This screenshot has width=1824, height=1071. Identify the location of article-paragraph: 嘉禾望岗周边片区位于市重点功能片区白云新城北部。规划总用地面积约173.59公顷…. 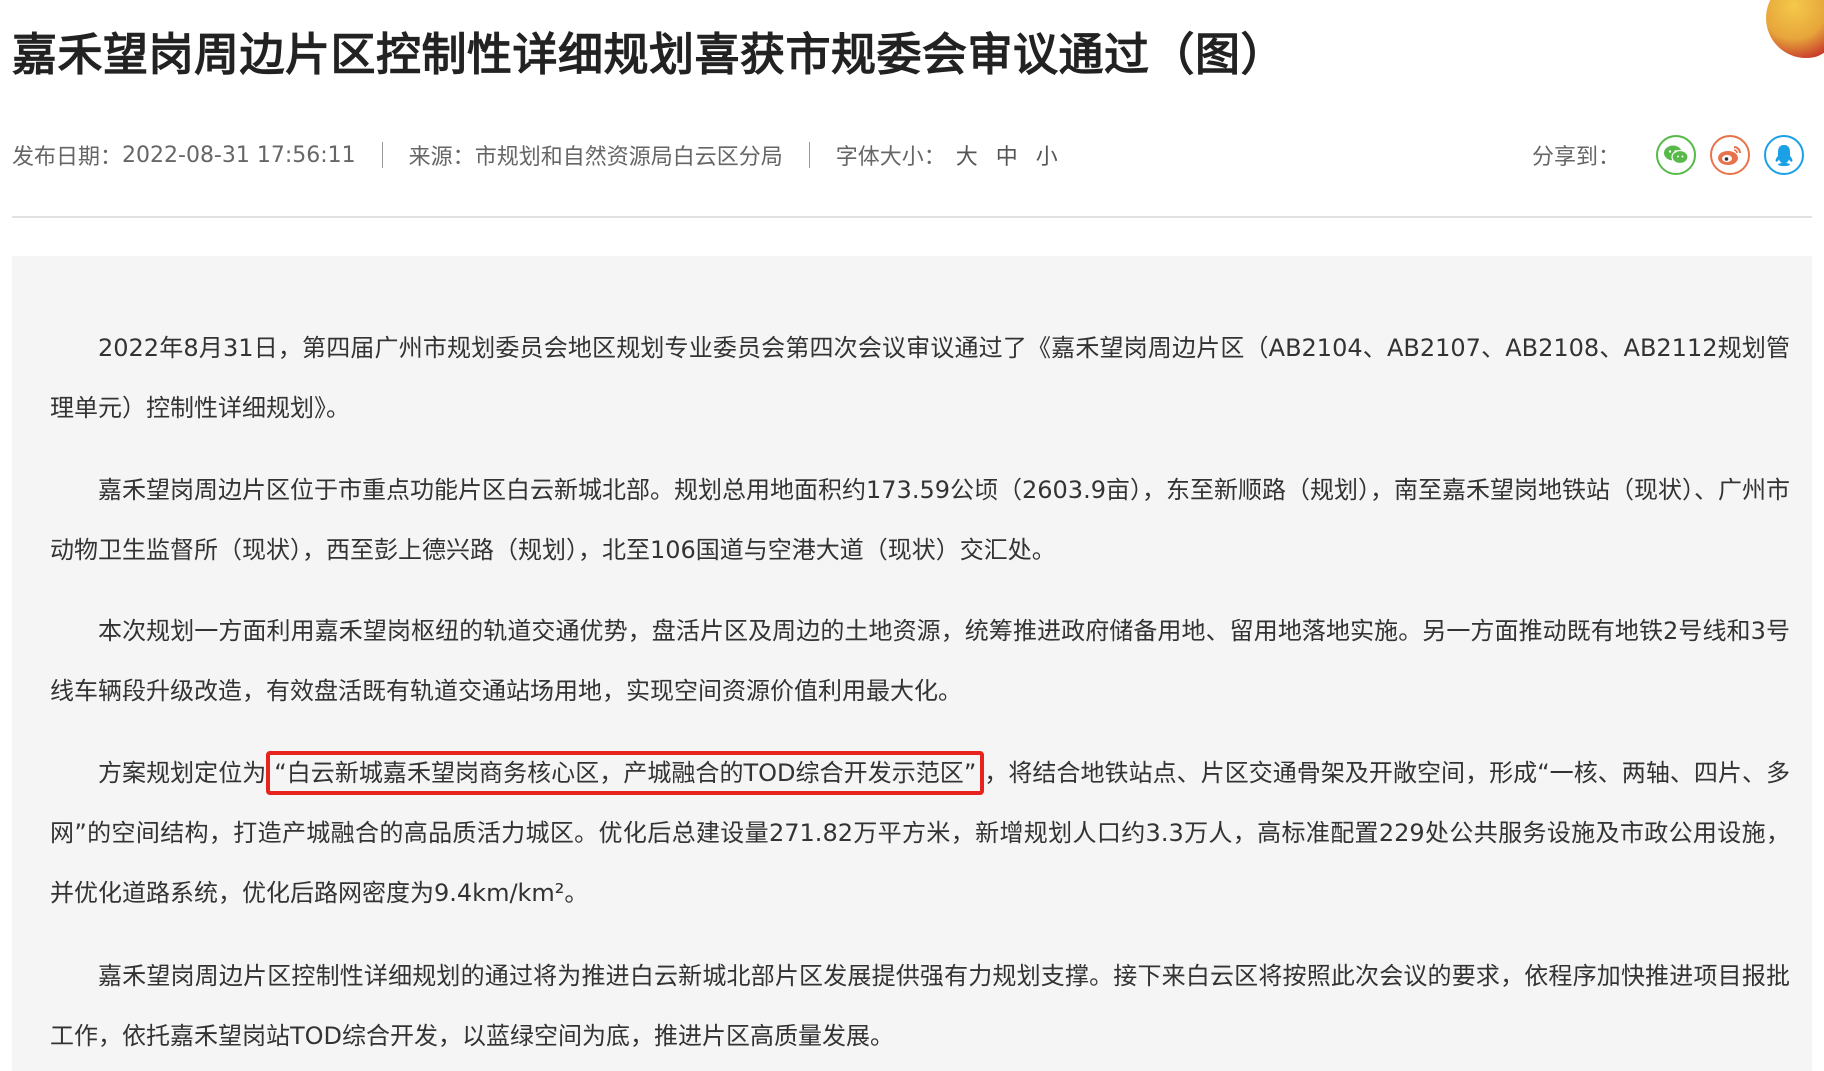
(920, 520).